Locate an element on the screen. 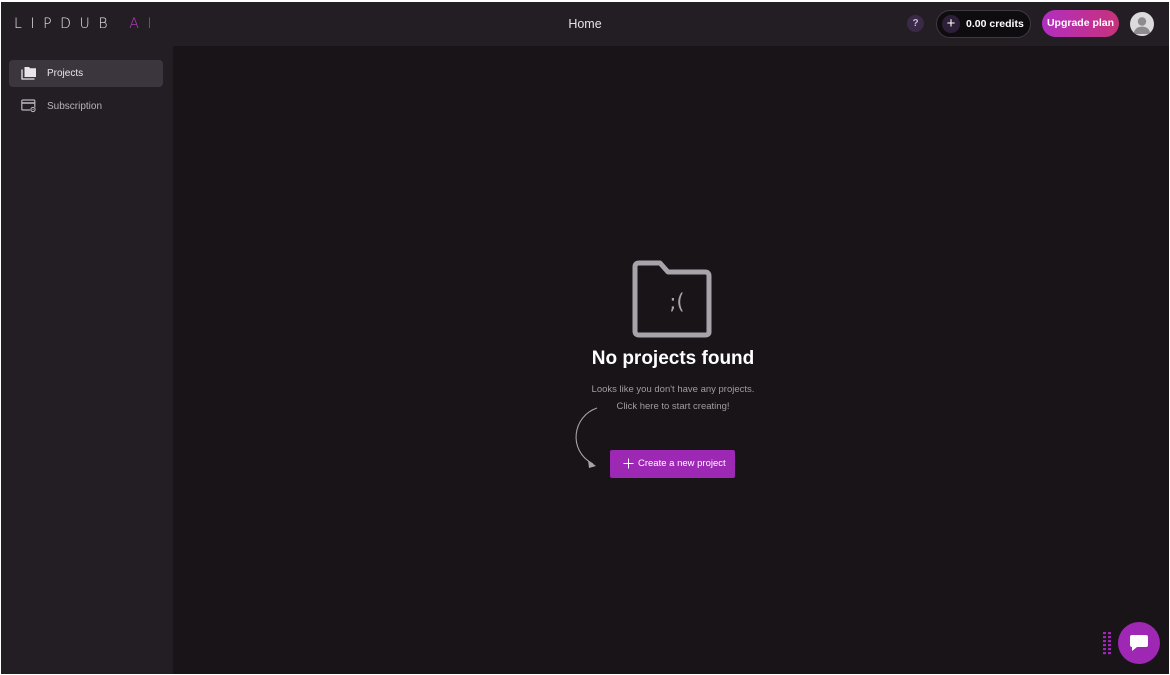  sidebar-item-label: Subscription is located at coordinates (75, 106).